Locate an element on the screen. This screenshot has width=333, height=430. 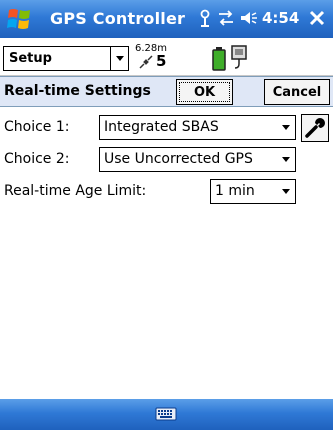
wrench-icon is located at coordinates (315, 128).